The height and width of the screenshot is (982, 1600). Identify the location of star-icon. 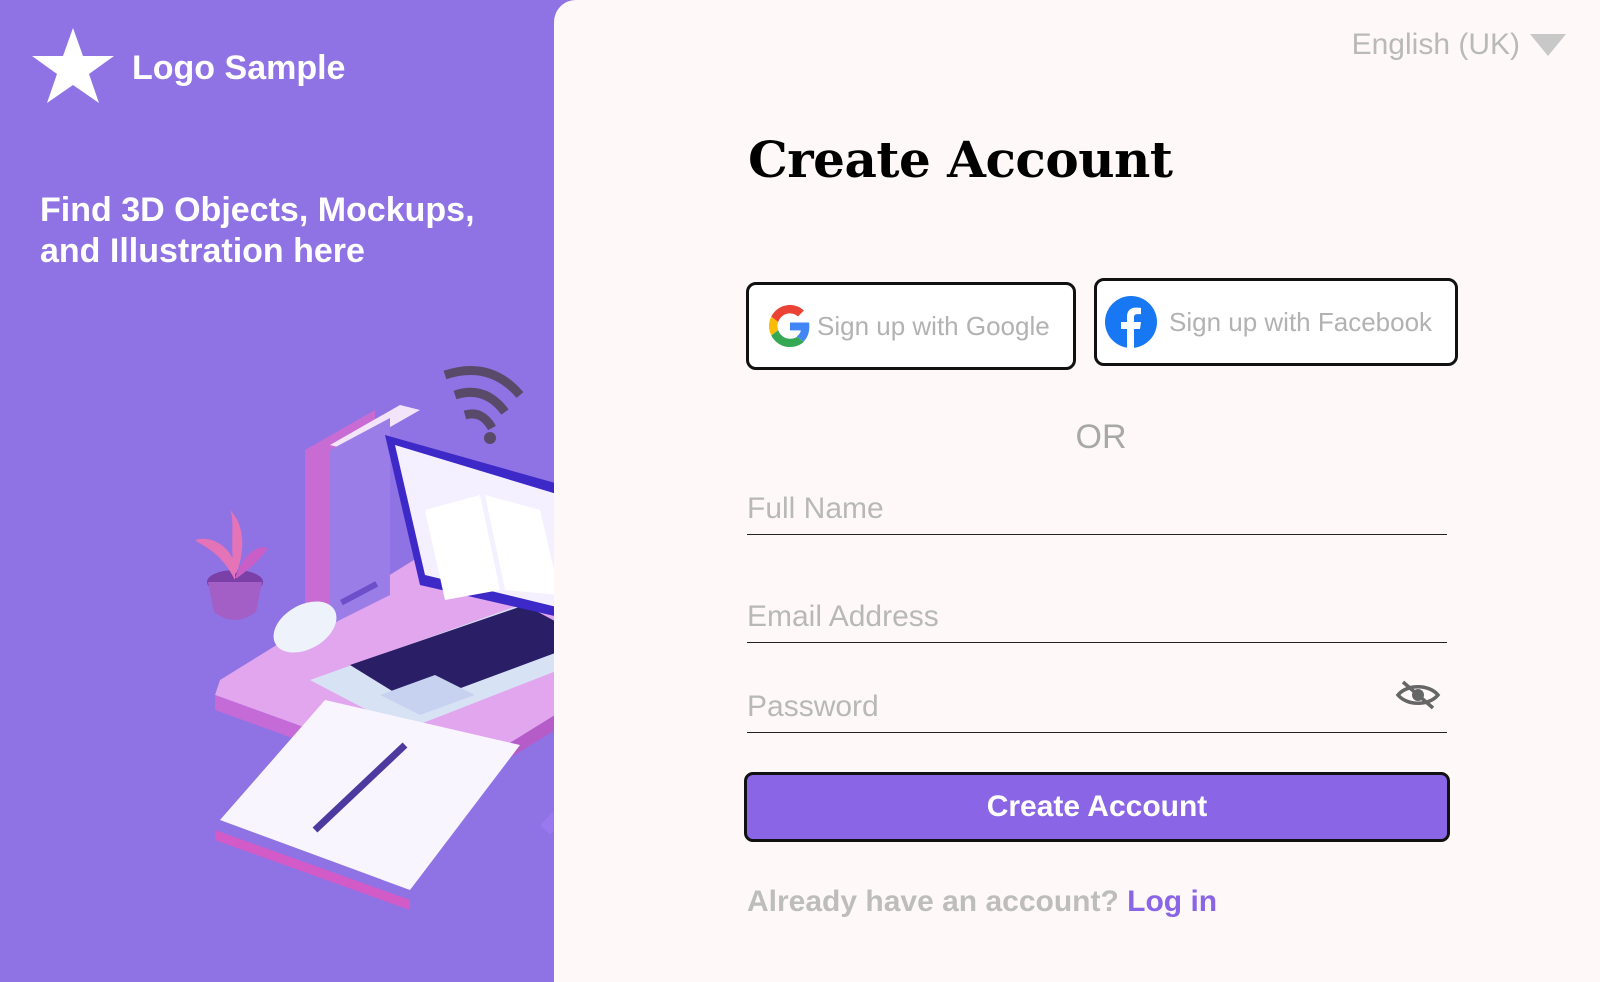
(73, 65).